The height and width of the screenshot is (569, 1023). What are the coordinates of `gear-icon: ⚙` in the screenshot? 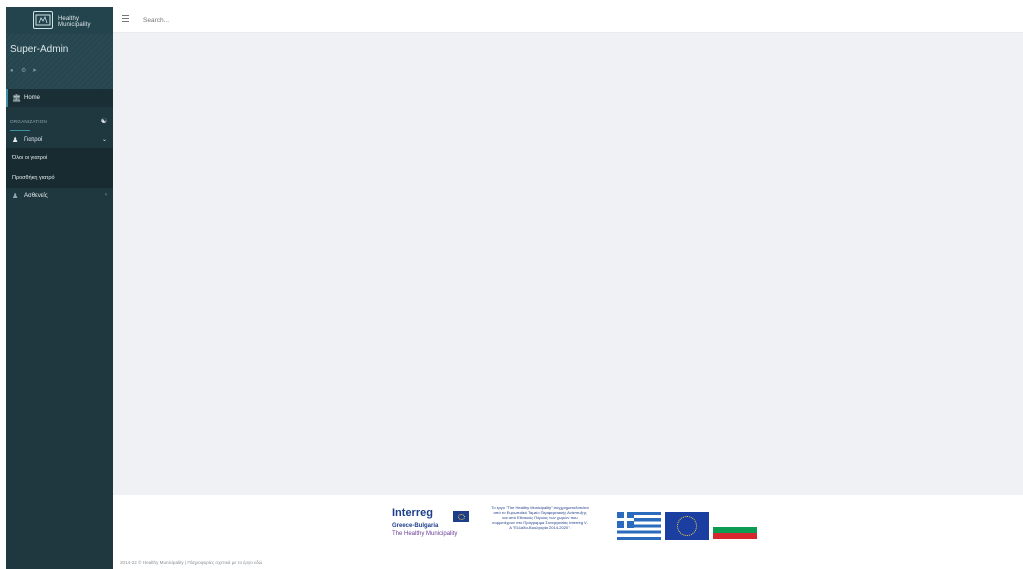 It's located at (24, 71).